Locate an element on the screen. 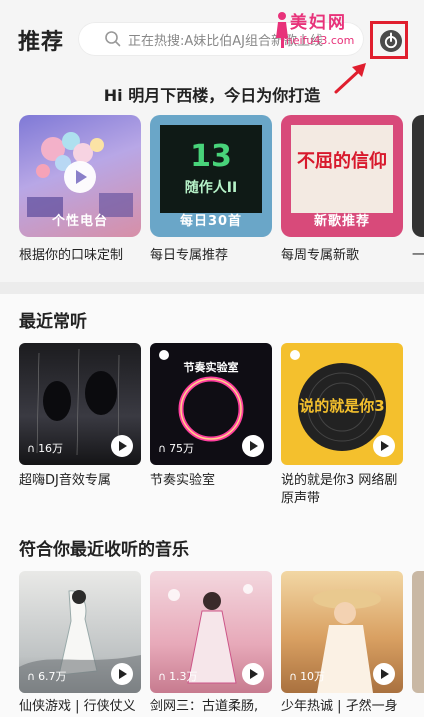 The width and height of the screenshot is (424, 717). search-icon is located at coordinates (113, 39).